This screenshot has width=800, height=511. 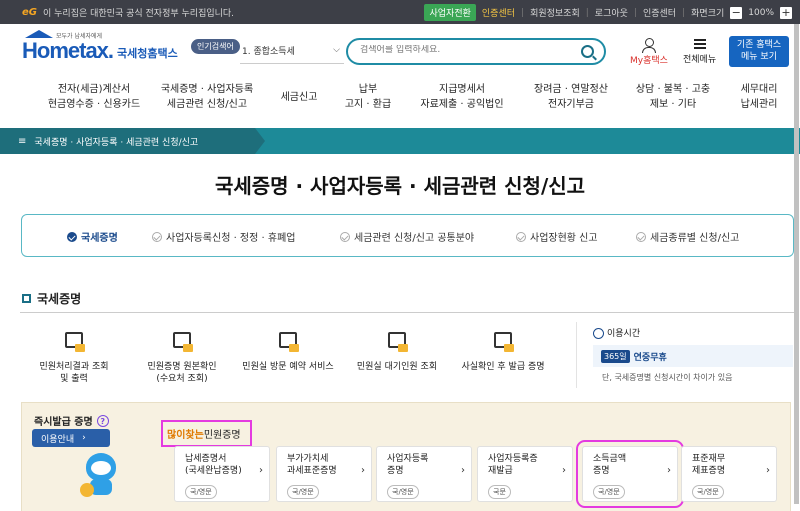 I want to click on card-label-line2: 제표증명, so click(x=709, y=471).